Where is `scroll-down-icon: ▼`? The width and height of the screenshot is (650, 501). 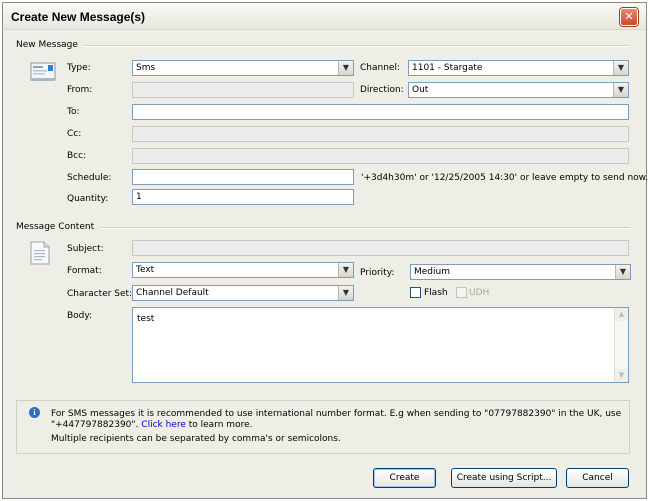
scroll-down-icon: ▼ is located at coordinates (621, 375).